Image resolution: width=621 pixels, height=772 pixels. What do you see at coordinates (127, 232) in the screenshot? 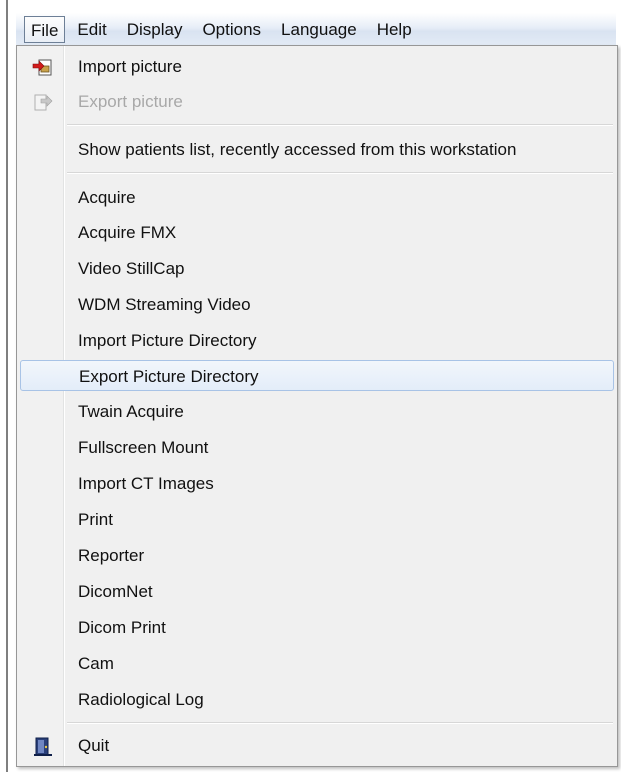
I see `menu-item-label: Acquire FMX` at bounding box center [127, 232].